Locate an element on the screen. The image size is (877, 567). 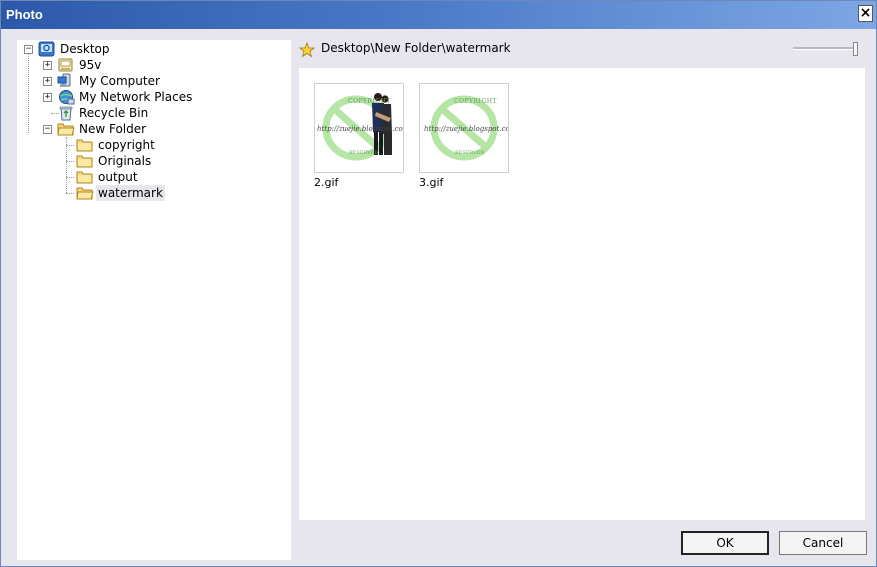
zoom-slider-track is located at coordinates (824, 48).